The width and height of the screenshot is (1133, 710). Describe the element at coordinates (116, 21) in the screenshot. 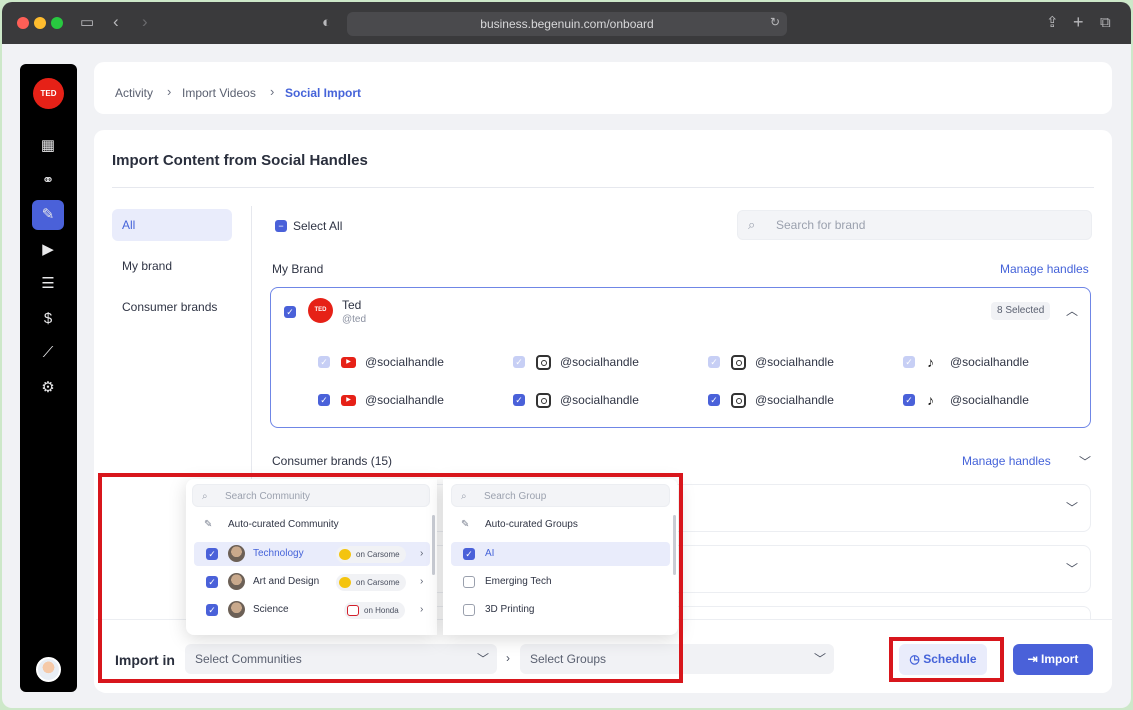

I see `back-icon: ‹` at that location.